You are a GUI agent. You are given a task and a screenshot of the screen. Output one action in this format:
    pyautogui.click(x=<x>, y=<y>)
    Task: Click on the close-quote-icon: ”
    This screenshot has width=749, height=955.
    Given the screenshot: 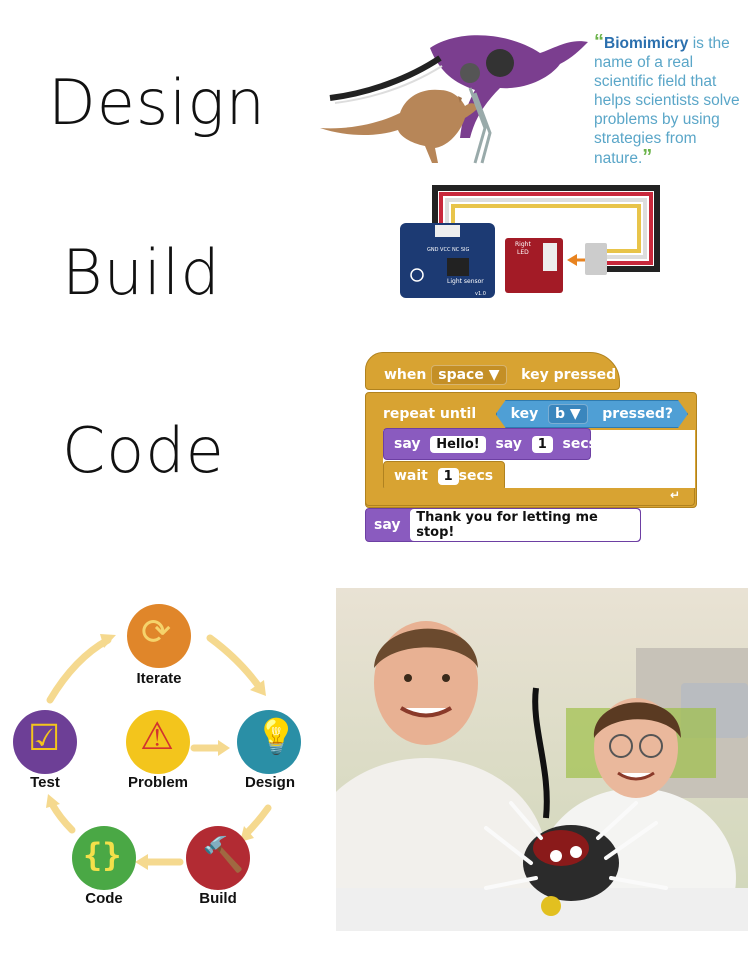 What is the action you would take?
    pyautogui.click(x=647, y=157)
    